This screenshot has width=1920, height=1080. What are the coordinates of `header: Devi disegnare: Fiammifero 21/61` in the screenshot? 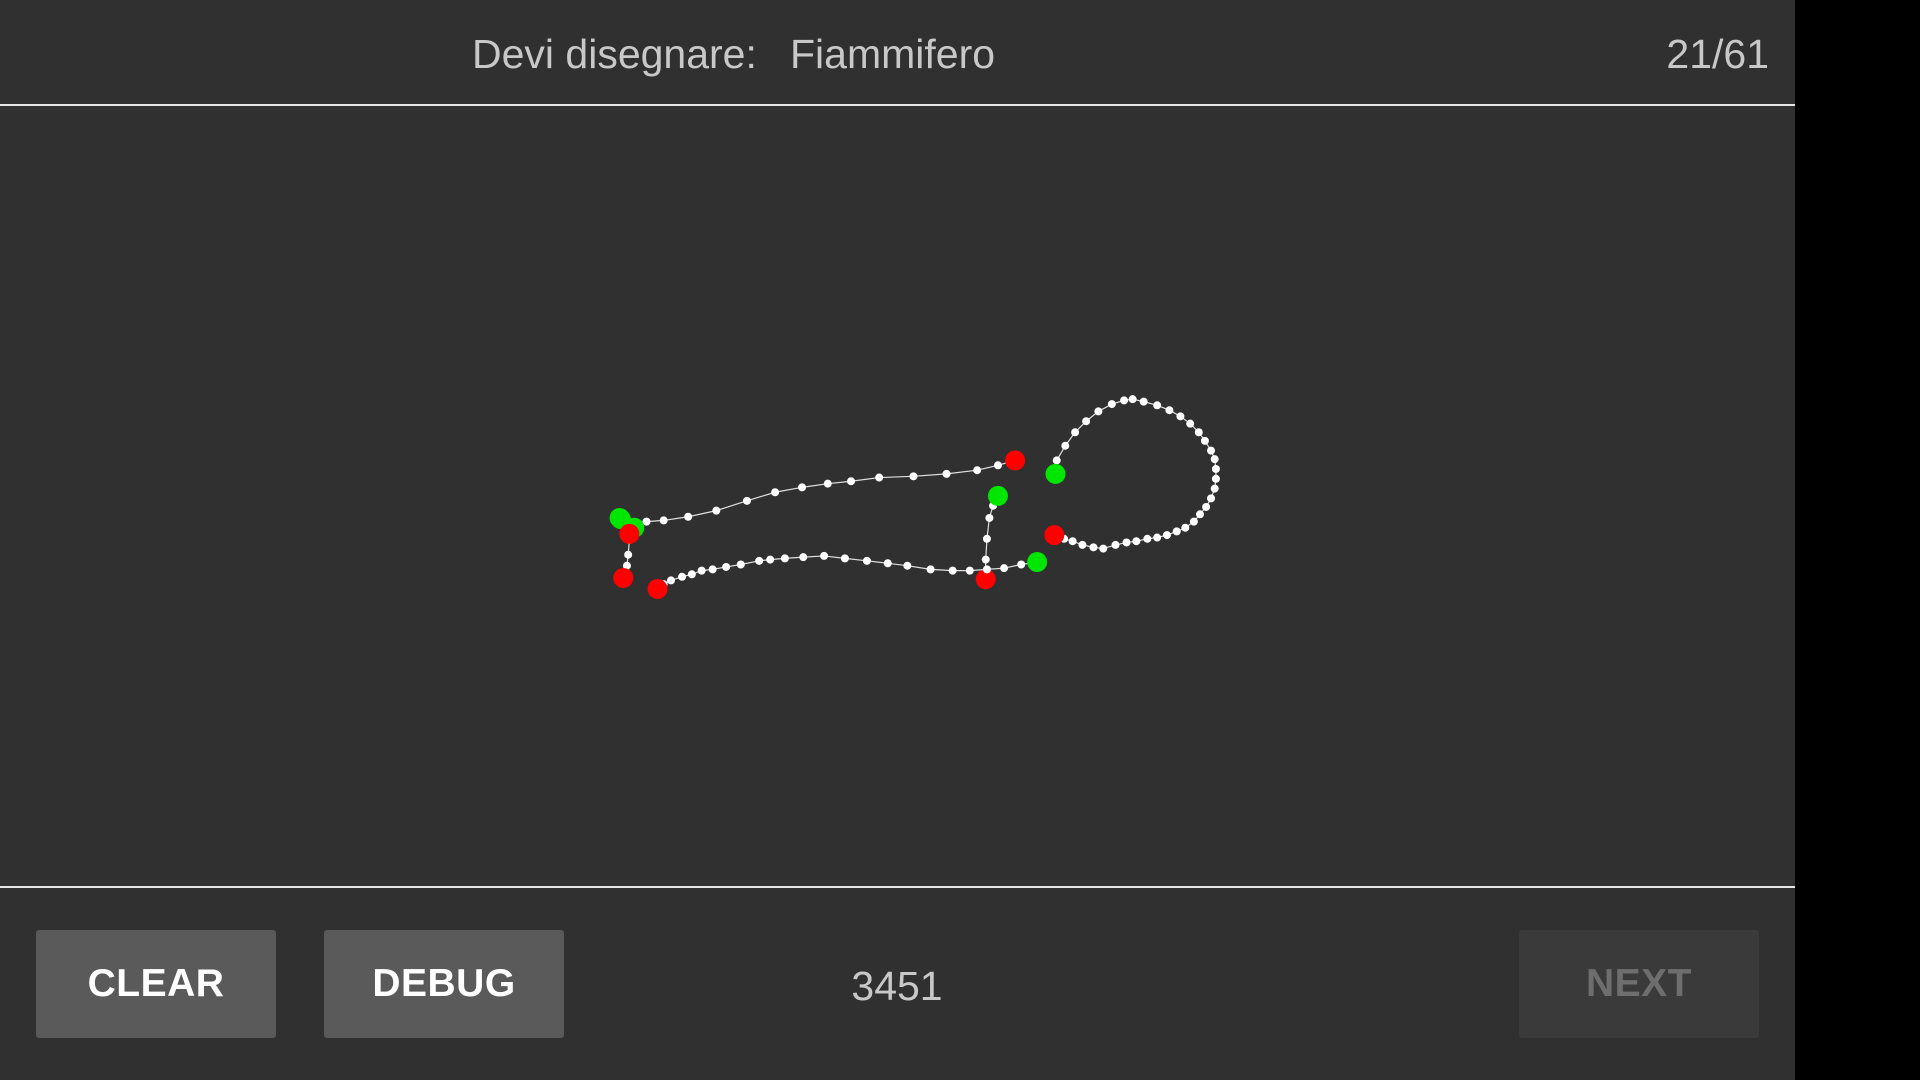 It's located at (897, 52).